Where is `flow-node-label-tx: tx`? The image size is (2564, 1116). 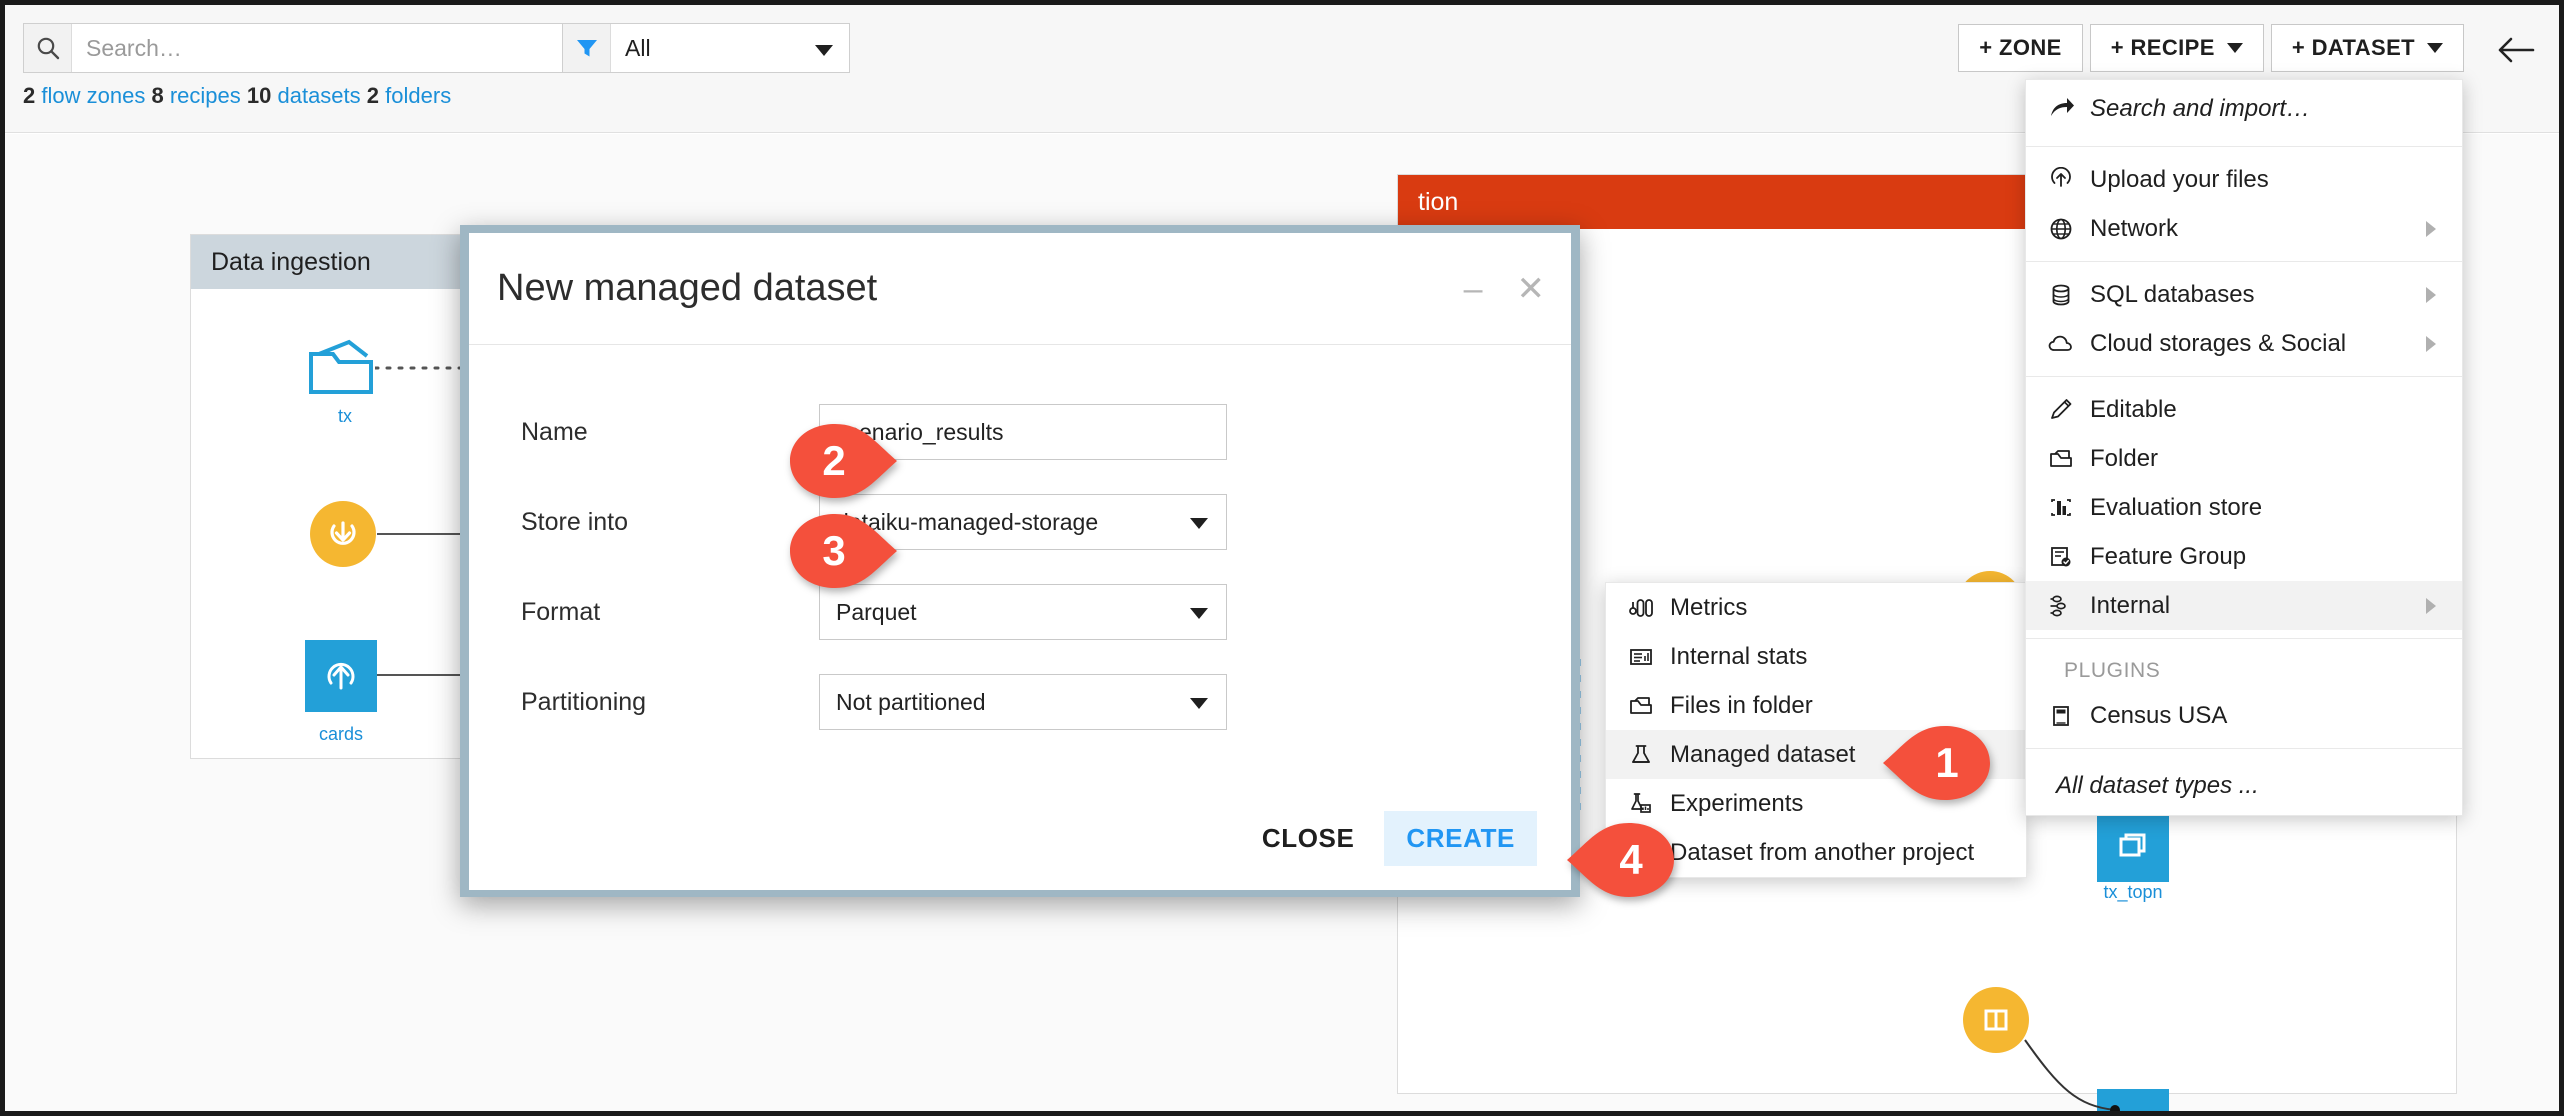 flow-node-label-tx: tx is located at coordinates (345, 416).